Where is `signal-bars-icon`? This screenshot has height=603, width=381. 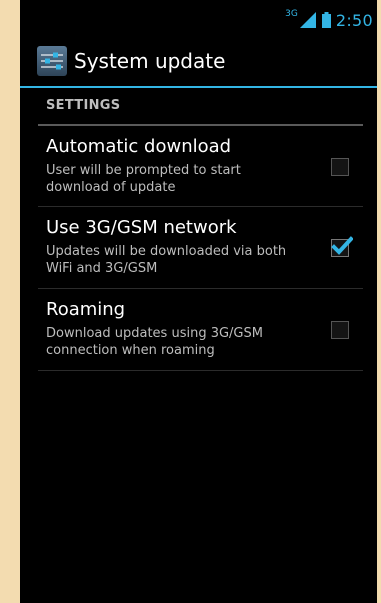
signal-bars-icon is located at coordinates (308, 20).